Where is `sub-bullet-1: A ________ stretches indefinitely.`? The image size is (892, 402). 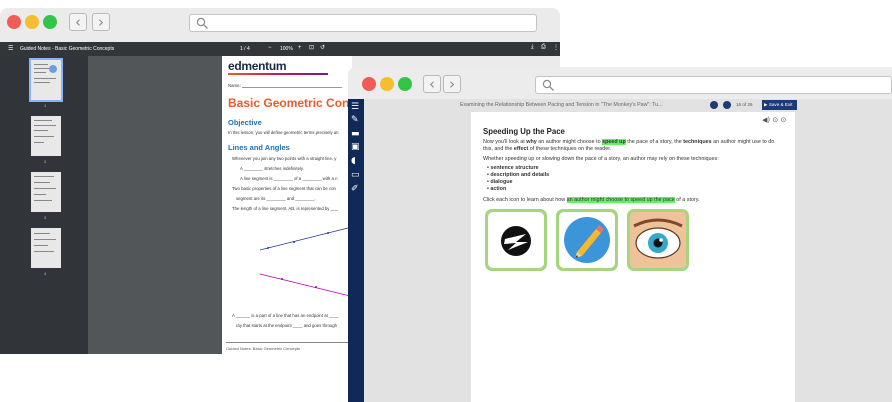 sub-bullet-1: A ________ stretches indefinitely. is located at coordinates (272, 168).